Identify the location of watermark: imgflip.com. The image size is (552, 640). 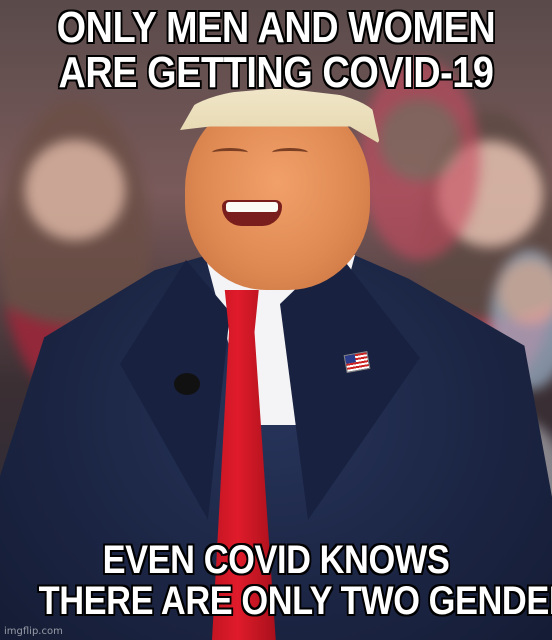
(33, 631).